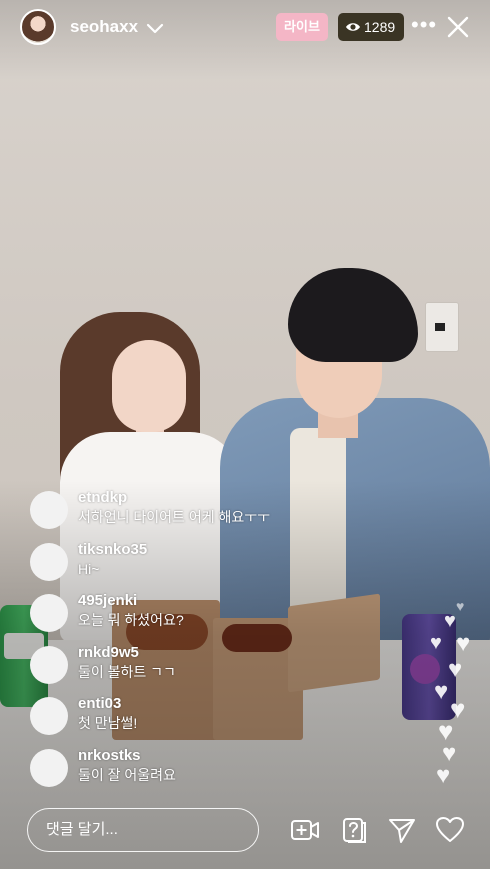 Image resolution: width=490 pixels, height=869 pixels. What do you see at coordinates (89, 568) in the screenshot?
I see `comment-text: Hi~` at bounding box center [89, 568].